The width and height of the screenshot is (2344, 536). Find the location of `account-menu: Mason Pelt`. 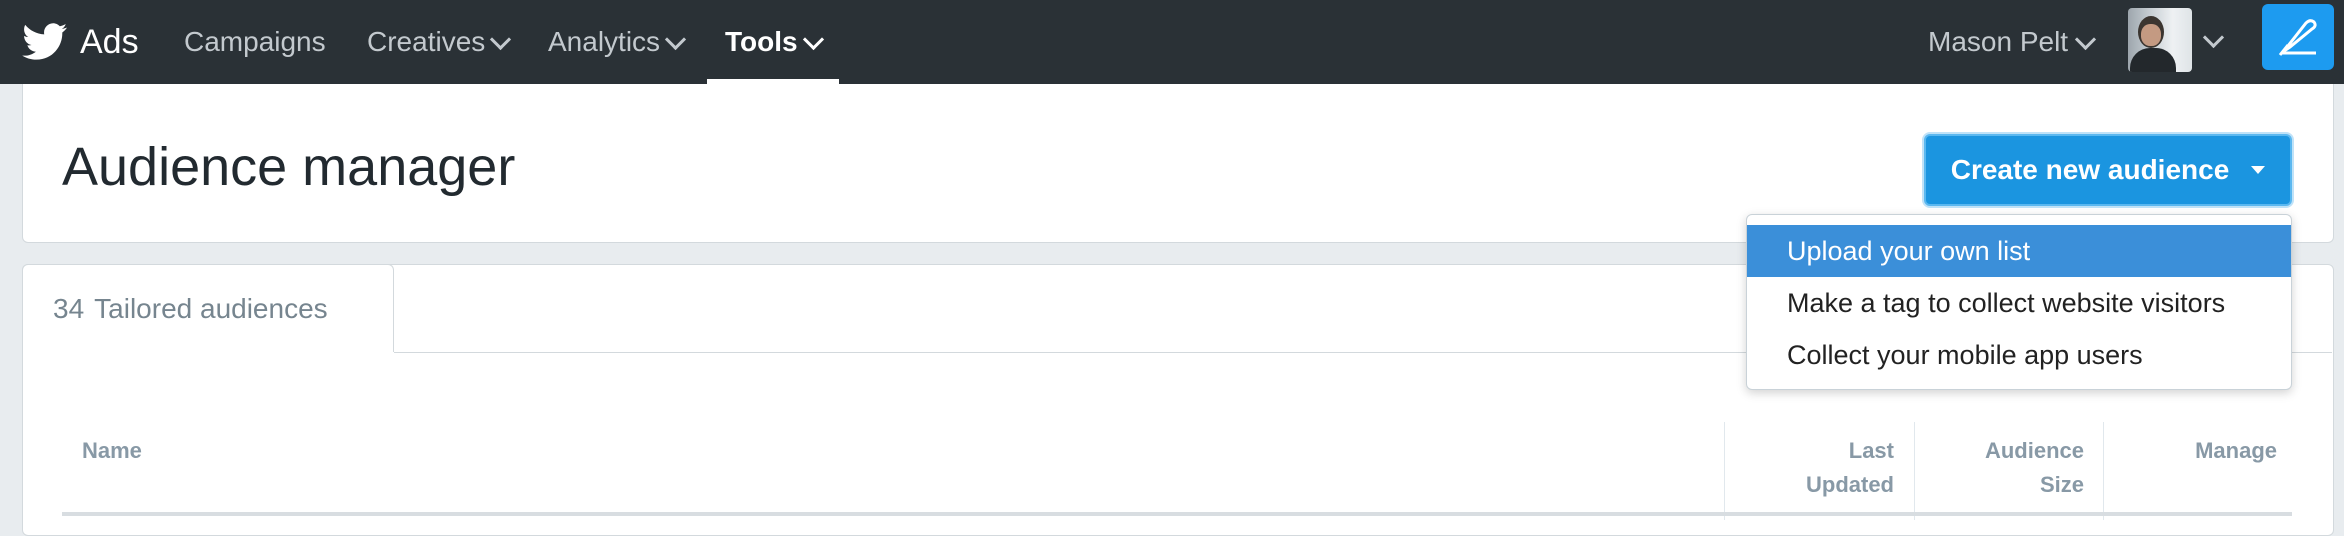

account-menu: Mason Pelt is located at coordinates (2012, 42).